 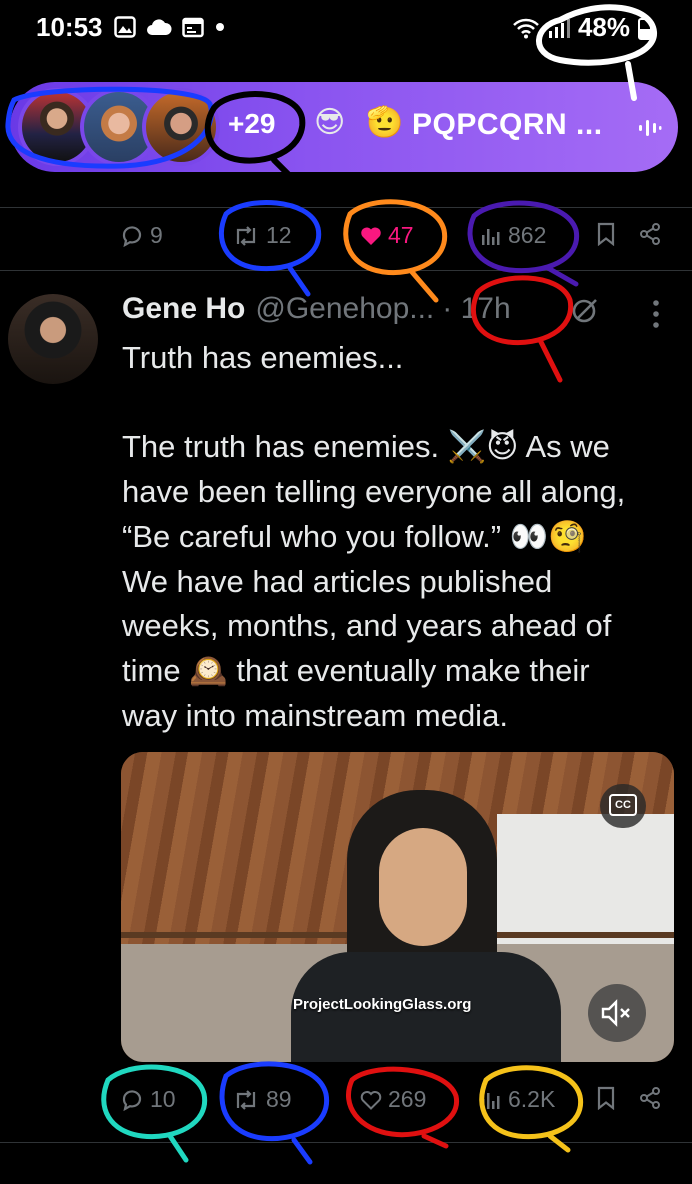 I want to click on author-name: Gene Ho, so click(x=183, y=309).